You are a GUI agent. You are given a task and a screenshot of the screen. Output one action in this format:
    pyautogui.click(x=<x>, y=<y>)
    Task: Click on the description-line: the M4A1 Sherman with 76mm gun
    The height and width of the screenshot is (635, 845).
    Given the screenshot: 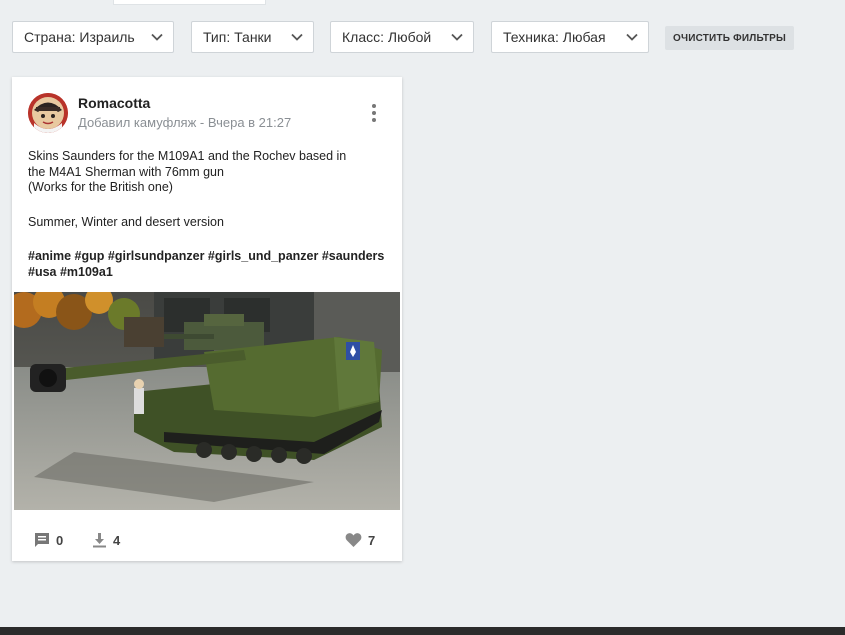 What is the action you would take?
    pyautogui.click(x=126, y=171)
    